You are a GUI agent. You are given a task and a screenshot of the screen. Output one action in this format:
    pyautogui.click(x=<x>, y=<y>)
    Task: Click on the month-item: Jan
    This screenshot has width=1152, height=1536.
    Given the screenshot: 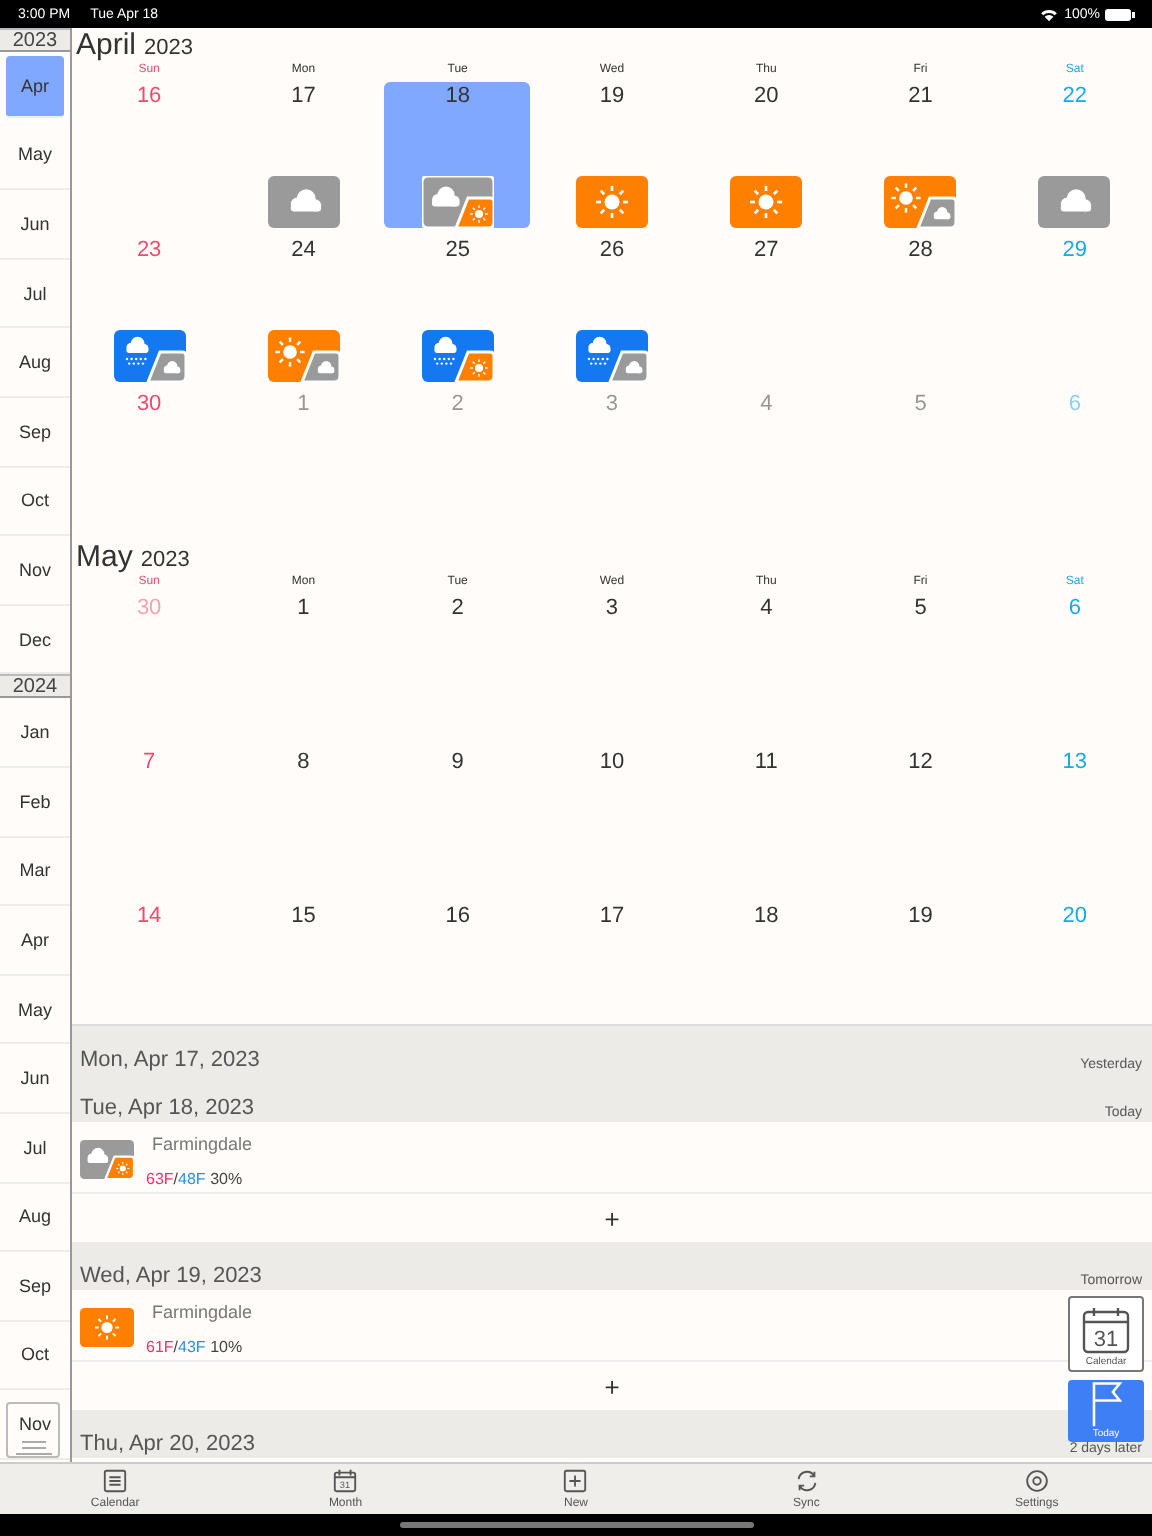 What is the action you would take?
    pyautogui.click(x=35, y=733)
    